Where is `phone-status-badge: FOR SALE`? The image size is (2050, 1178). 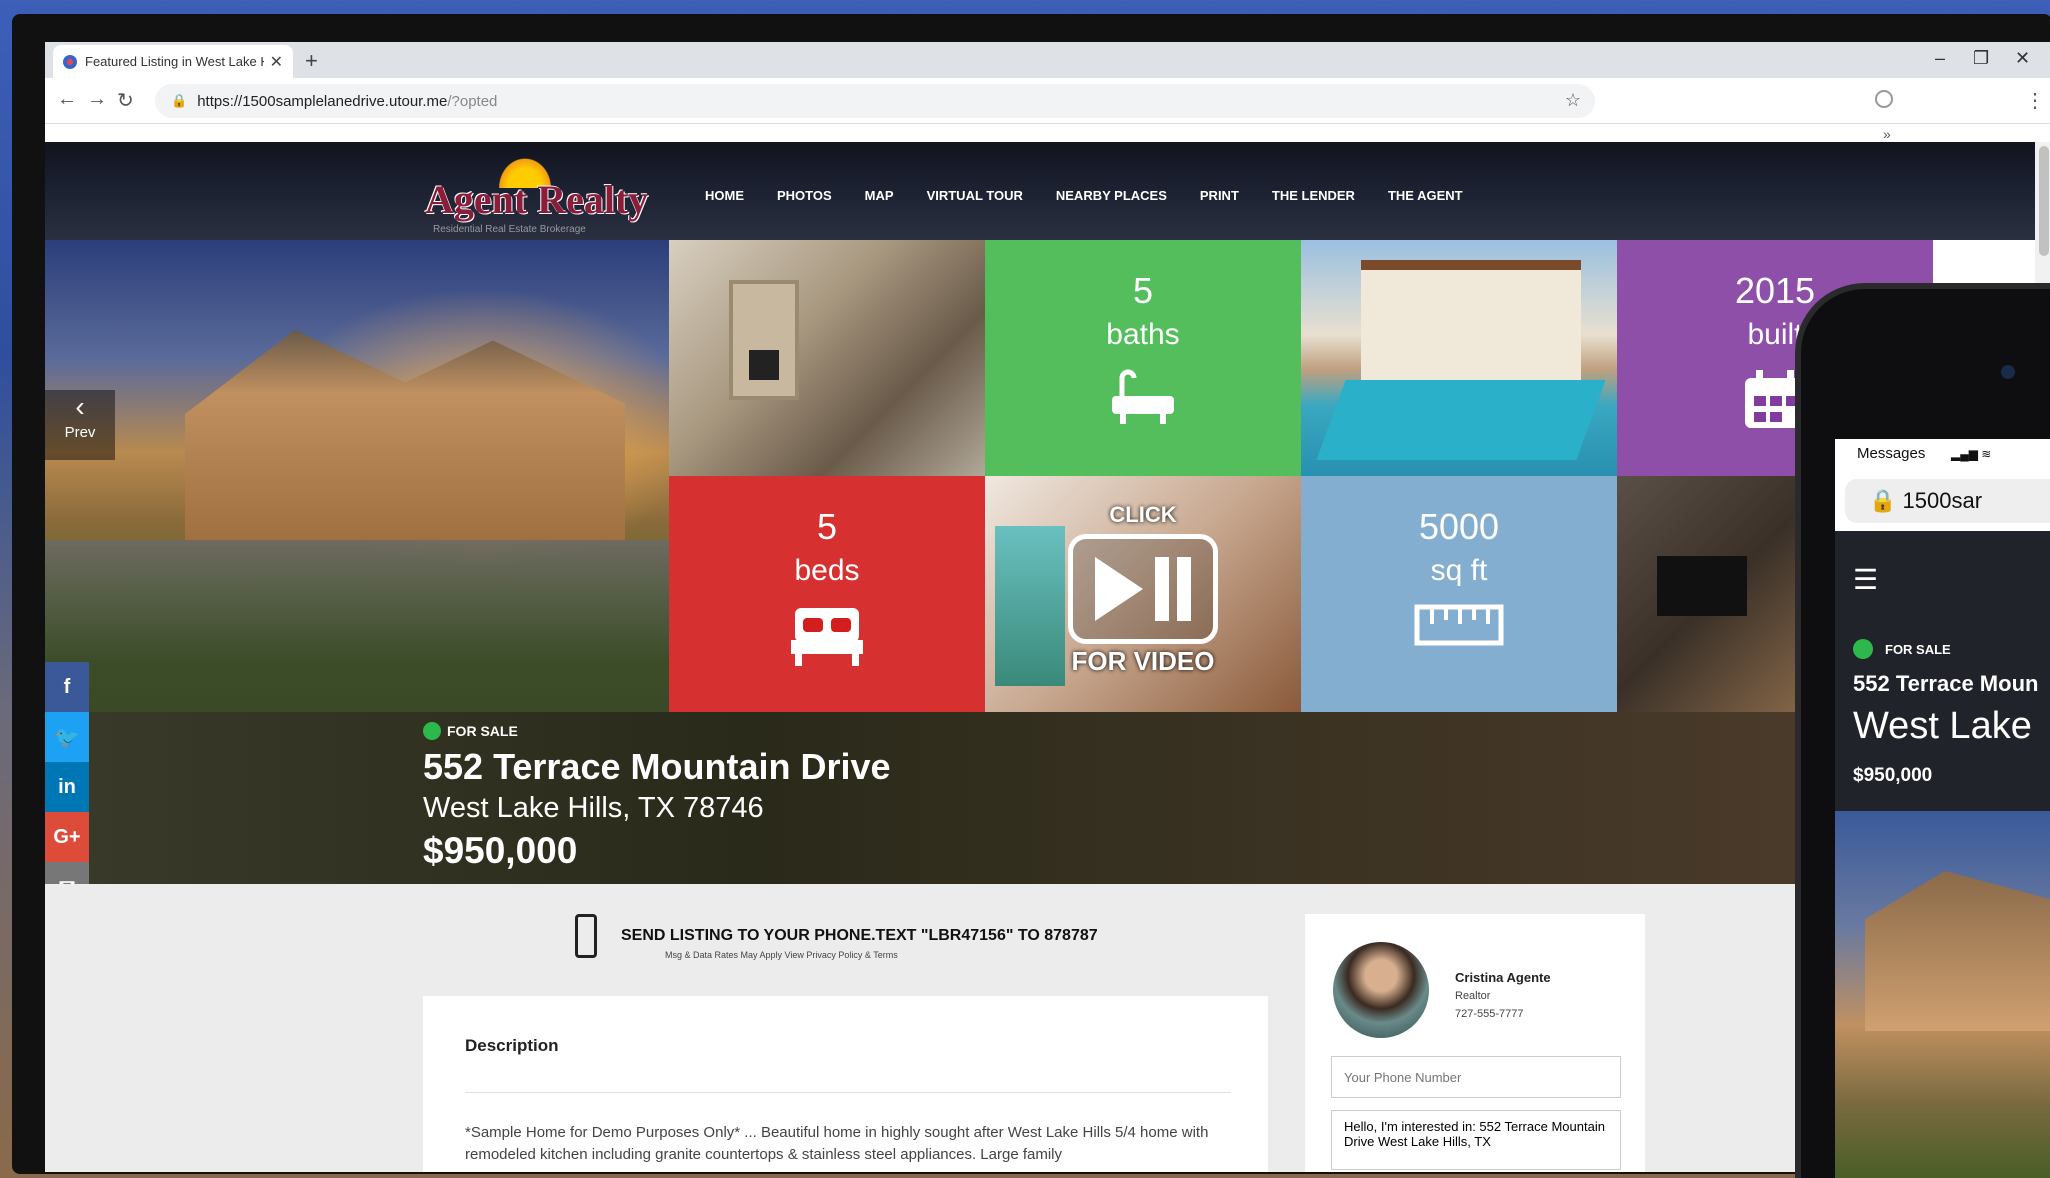
phone-status-badge: FOR SALE is located at coordinates (1902, 649).